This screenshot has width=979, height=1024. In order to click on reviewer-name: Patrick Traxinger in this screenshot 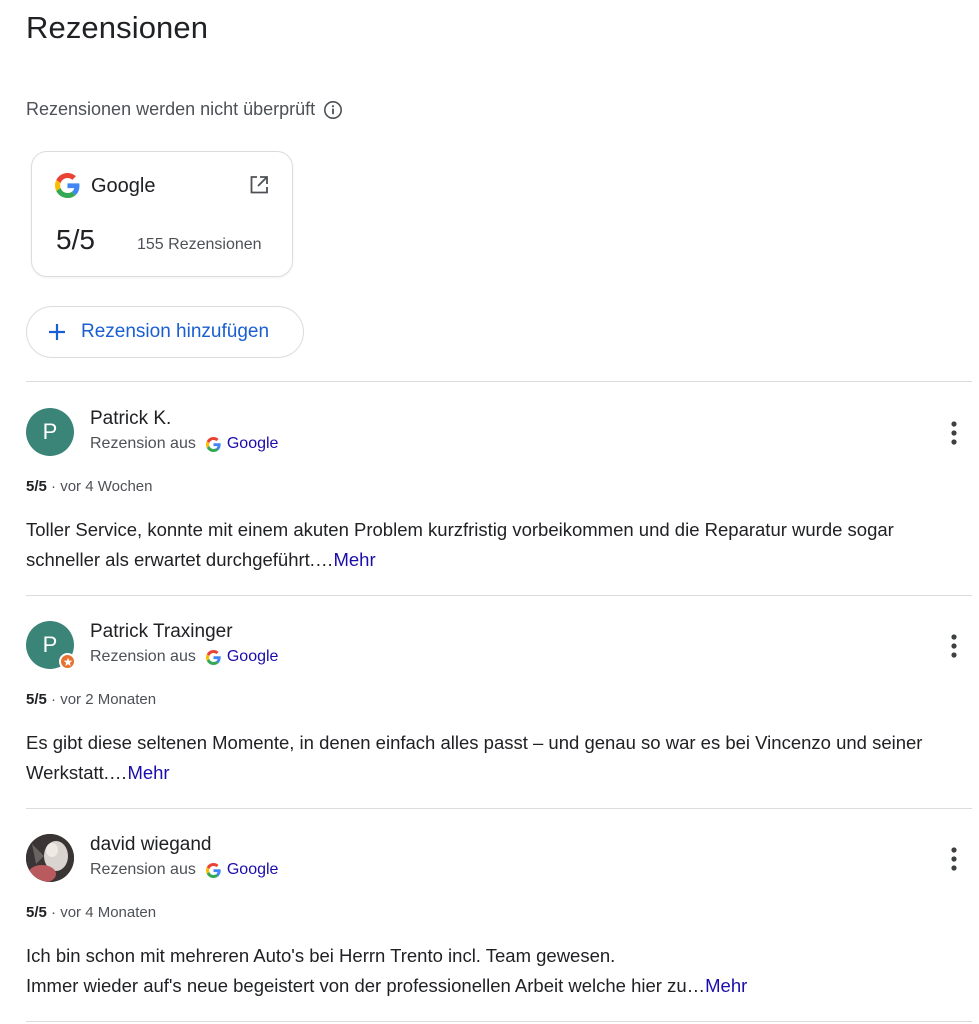, I will do `click(161, 632)`.